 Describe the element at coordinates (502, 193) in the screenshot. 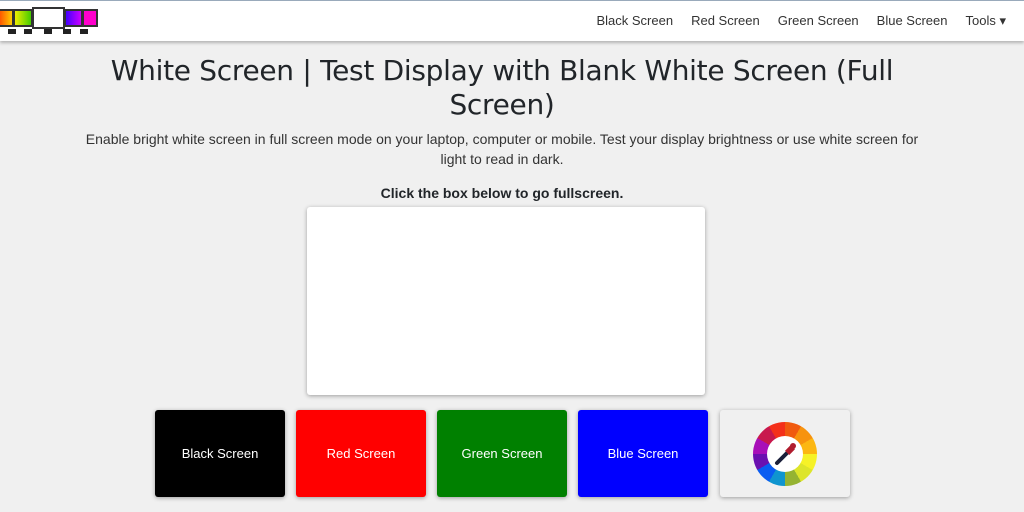

I see `fullscreen-hint: Click the box below to go fullscreen.` at that location.